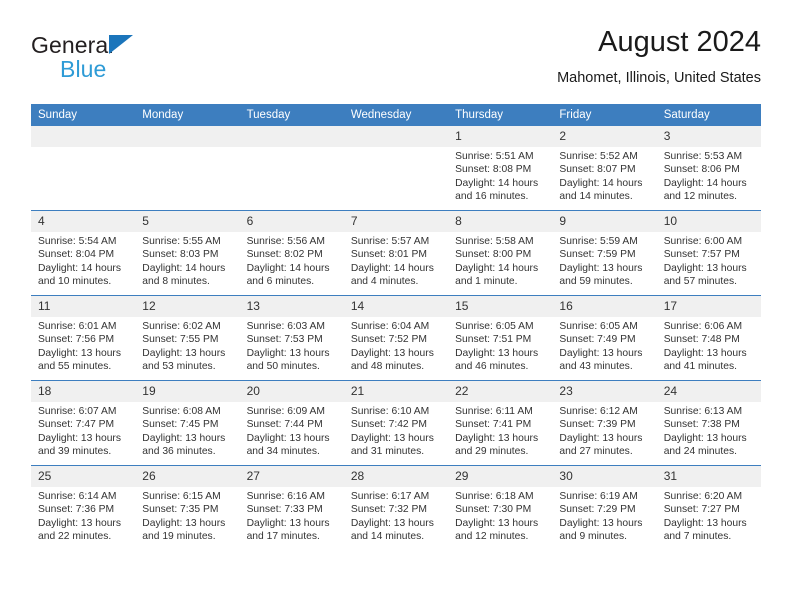 This screenshot has width=792, height=612. I want to click on sunrise-text: Sunrise: 6:10 AM, so click(390, 411).